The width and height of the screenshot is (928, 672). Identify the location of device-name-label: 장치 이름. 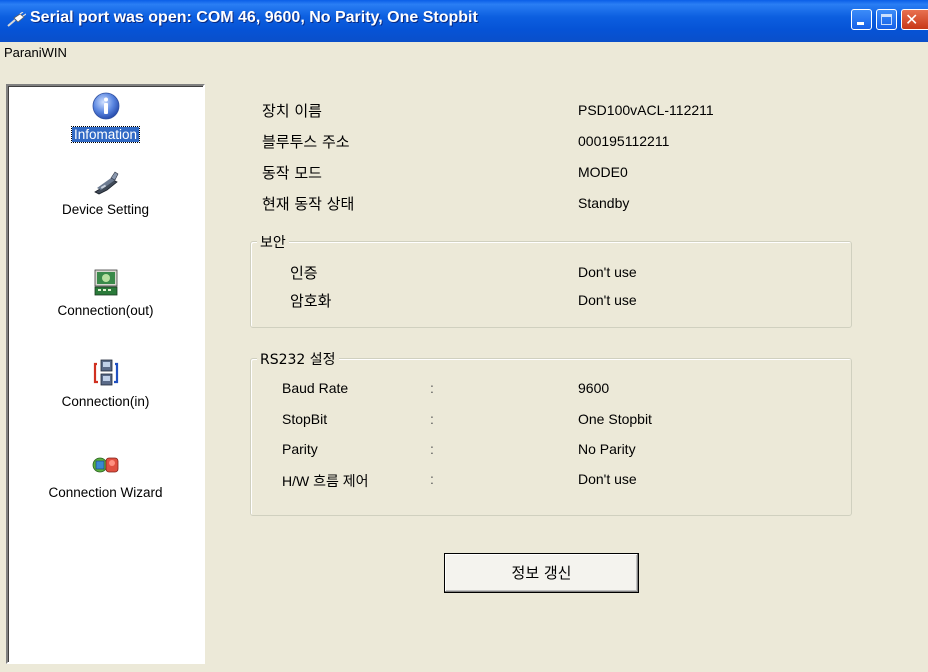
(292, 111).